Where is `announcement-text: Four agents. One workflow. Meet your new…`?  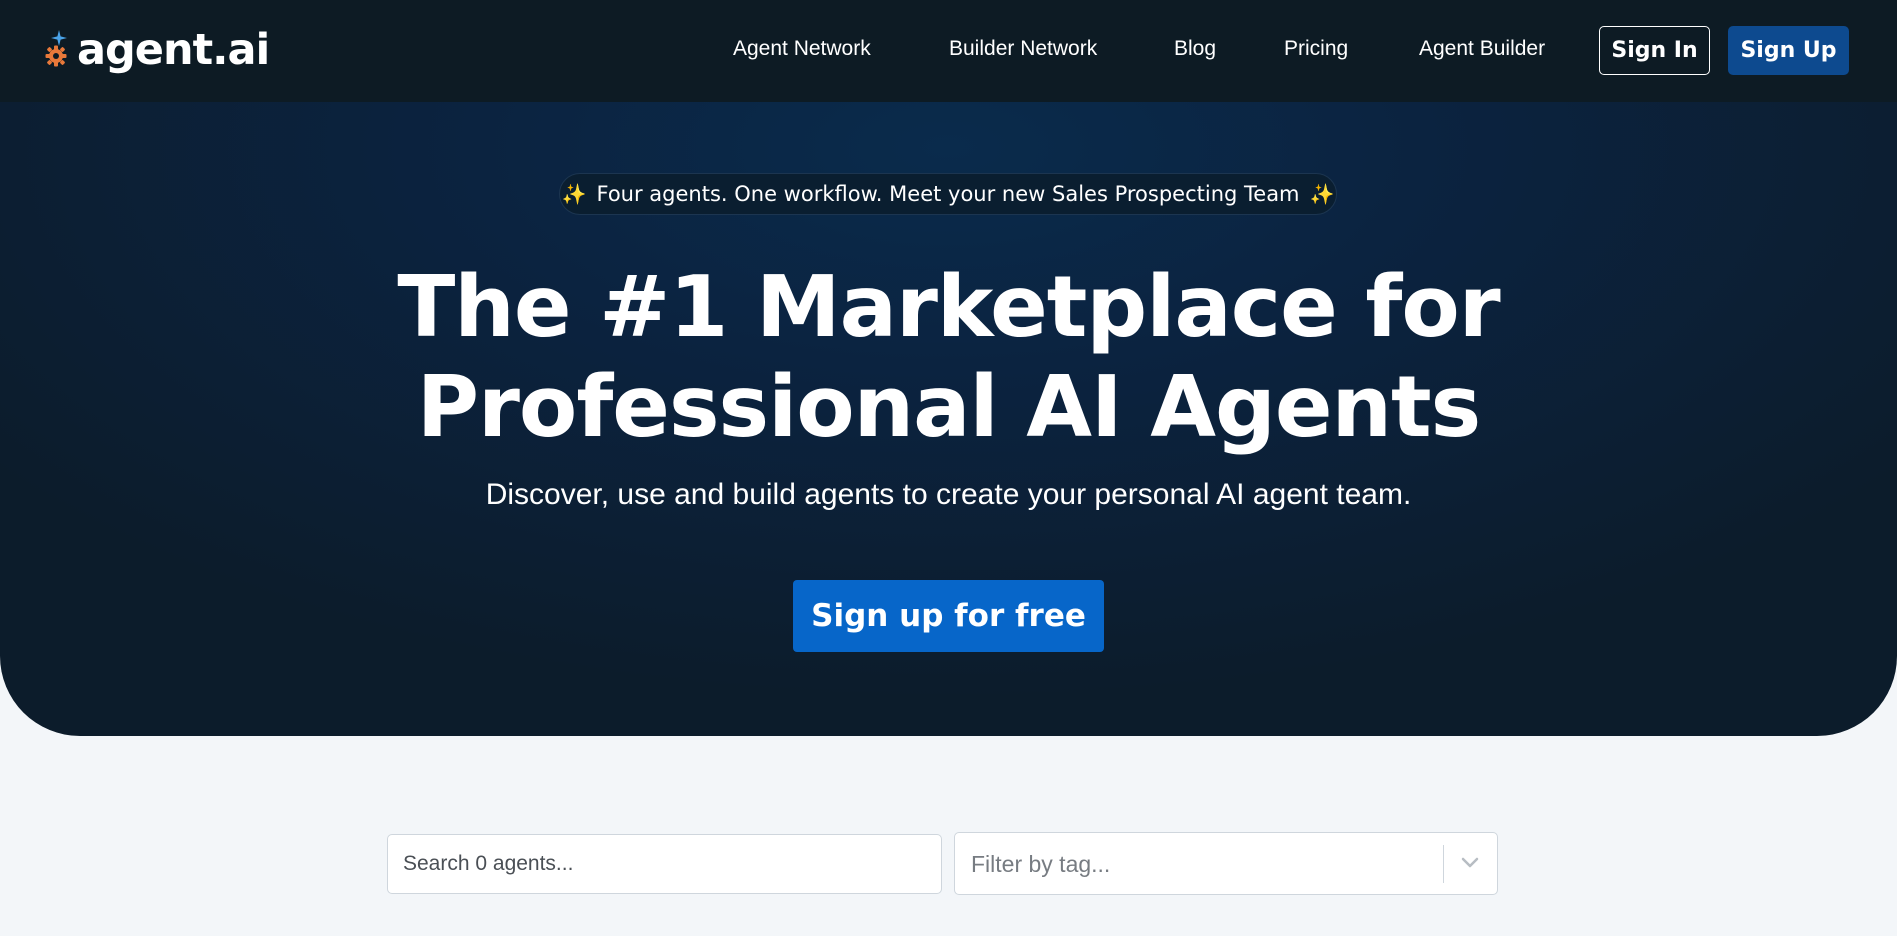 announcement-text: Four agents. One workflow. Meet your new… is located at coordinates (948, 194).